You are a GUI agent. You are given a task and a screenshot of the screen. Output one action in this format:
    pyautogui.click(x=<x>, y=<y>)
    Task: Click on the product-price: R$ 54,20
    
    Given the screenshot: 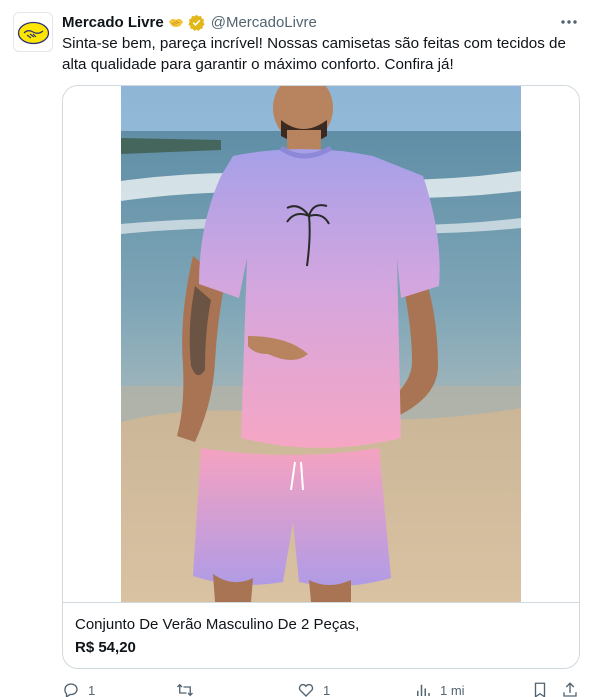 What is the action you would take?
    pyautogui.click(x=105, y=647)
    